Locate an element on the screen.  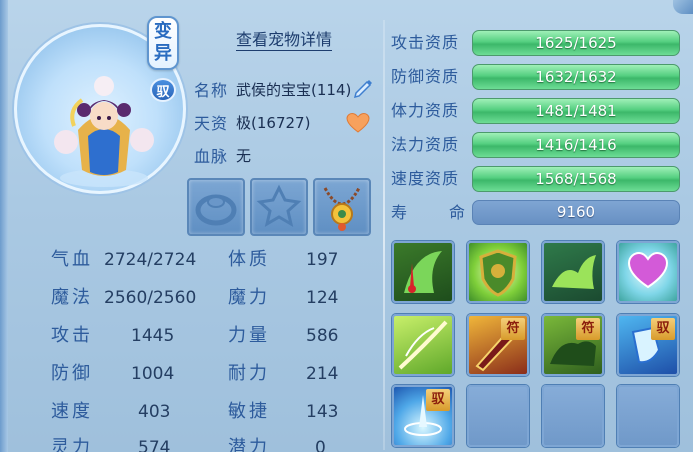
attr-label-mp: 魔法 is located at coordinates (72, 297).